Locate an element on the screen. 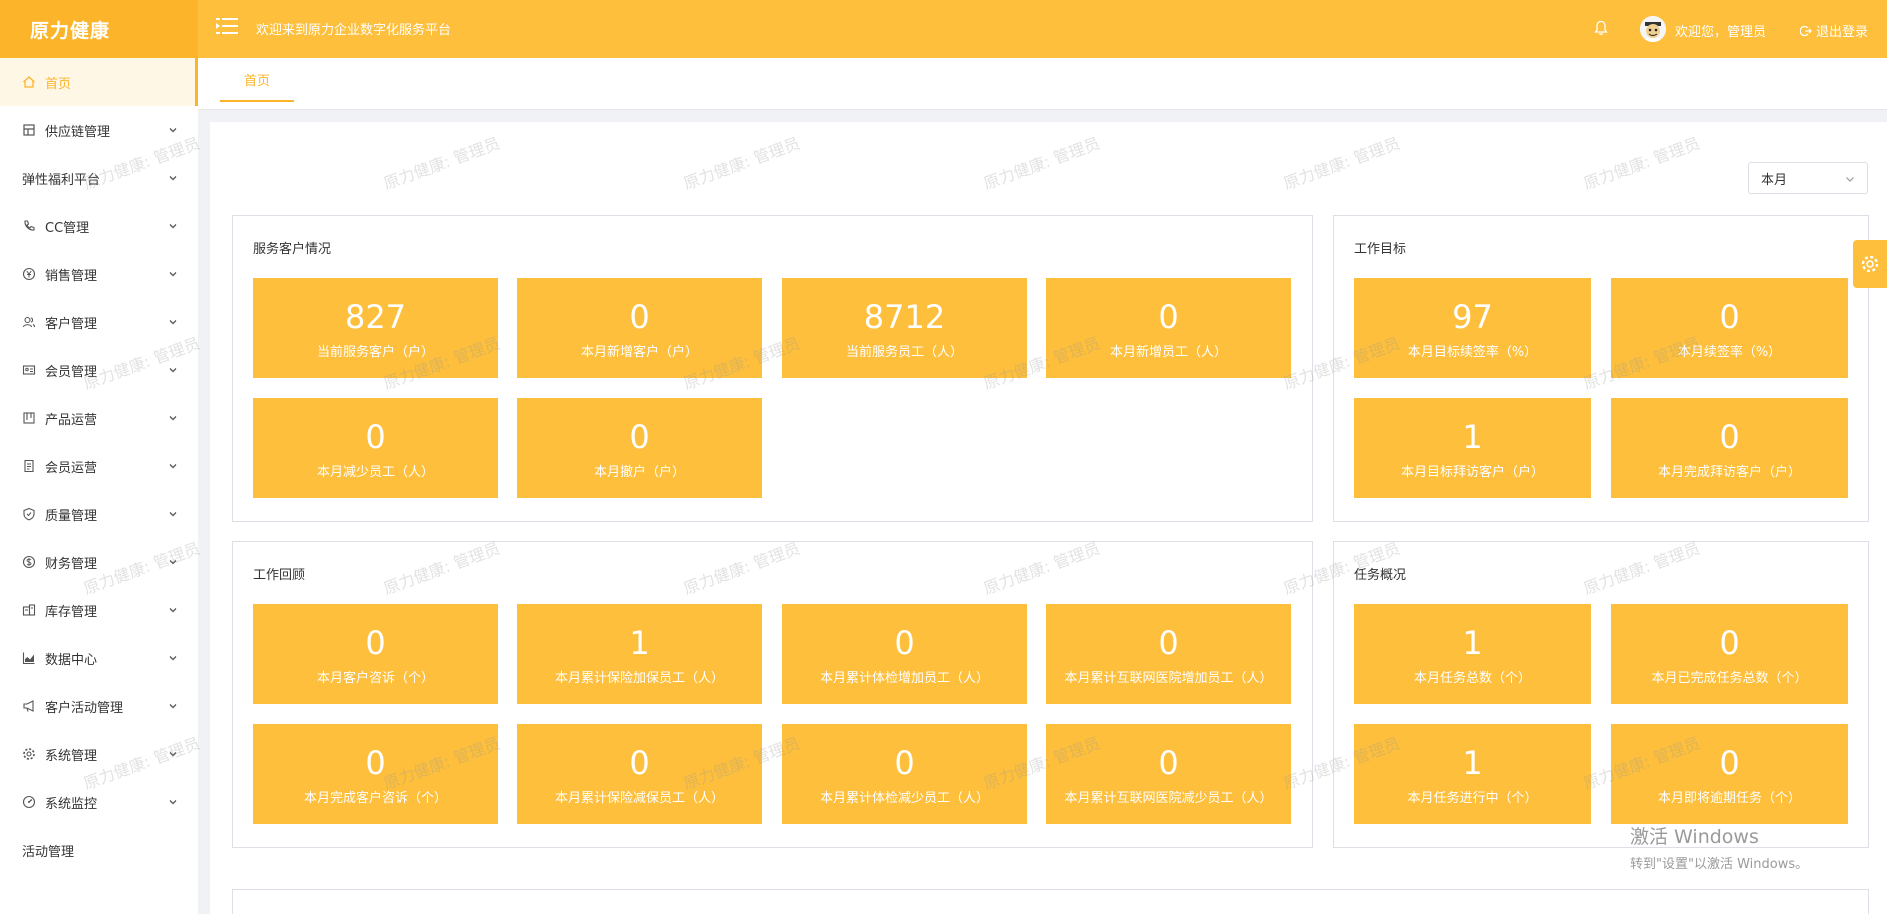 The width and height of the screenshot is (1887, 914). stat-card: 0 本月累计互联网医院减少员工（人） is located at coordinates (1168, 774).